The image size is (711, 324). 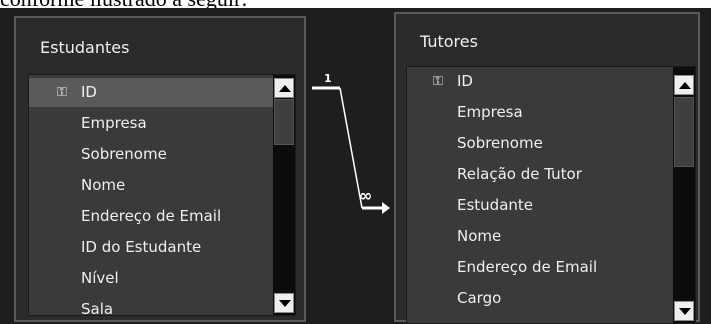 I want to click on field-row: Cargo, so click(x=540, y=298).